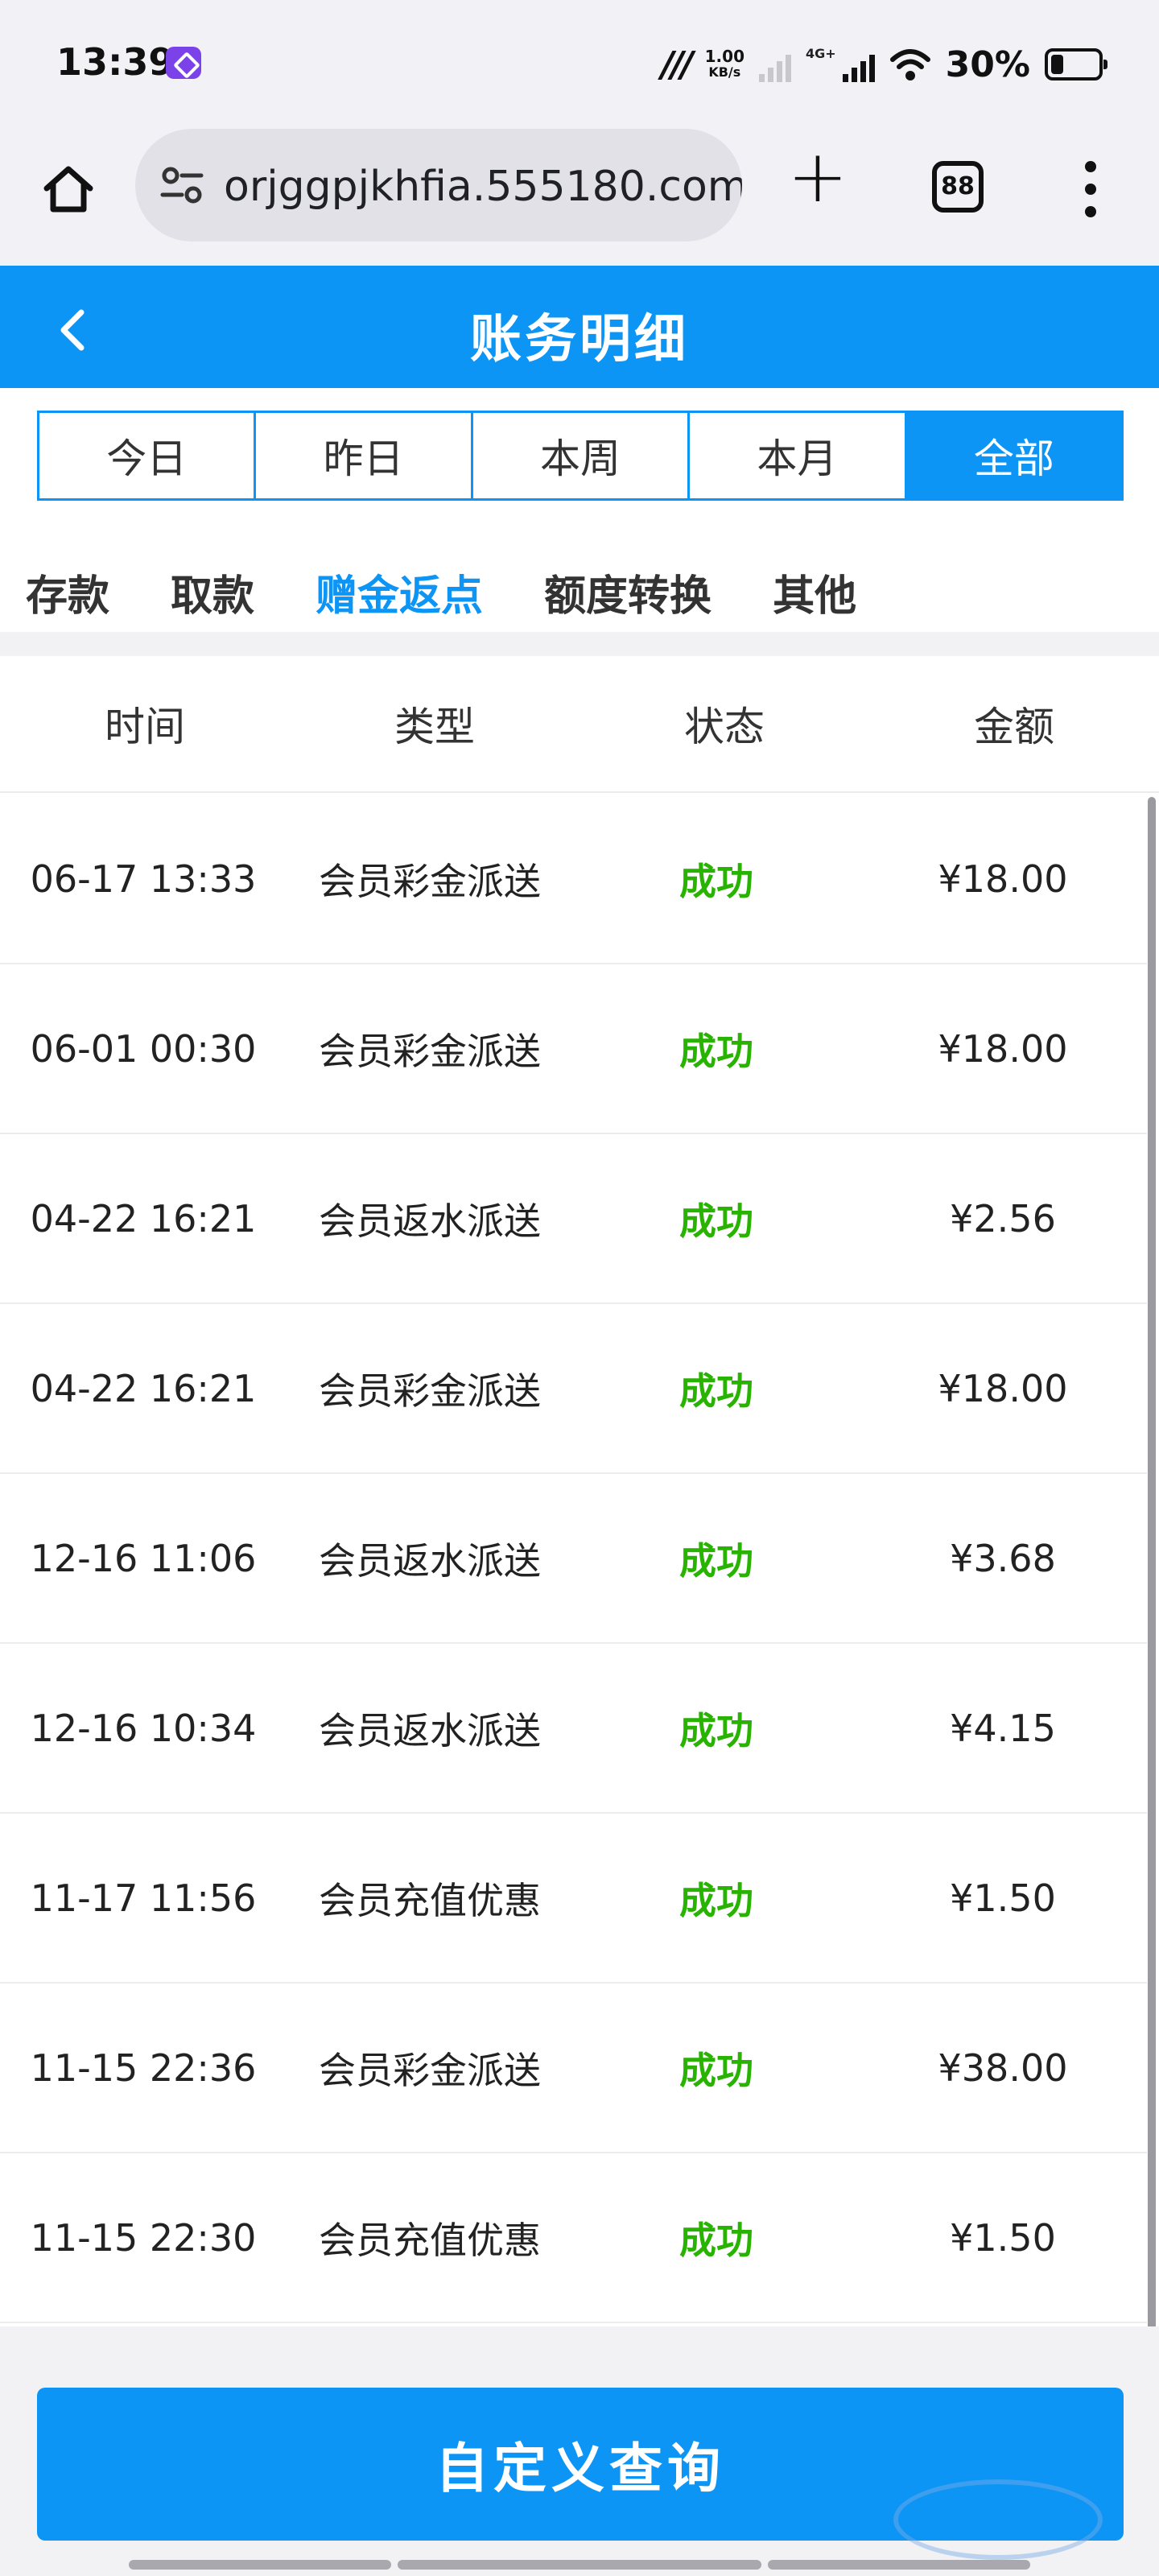 The width and height of the screenshot is (1159, 2576). I want to click on table-row: 11-15 22:36 会员彩金派送 成功 ¥38.00, so click(573, 2068).